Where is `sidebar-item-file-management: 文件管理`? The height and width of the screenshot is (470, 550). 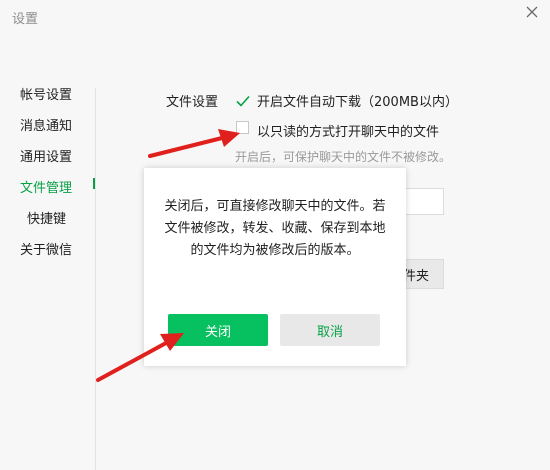
sidebar-item-file-management: 文件管理 is located at coordinates (46, 186).